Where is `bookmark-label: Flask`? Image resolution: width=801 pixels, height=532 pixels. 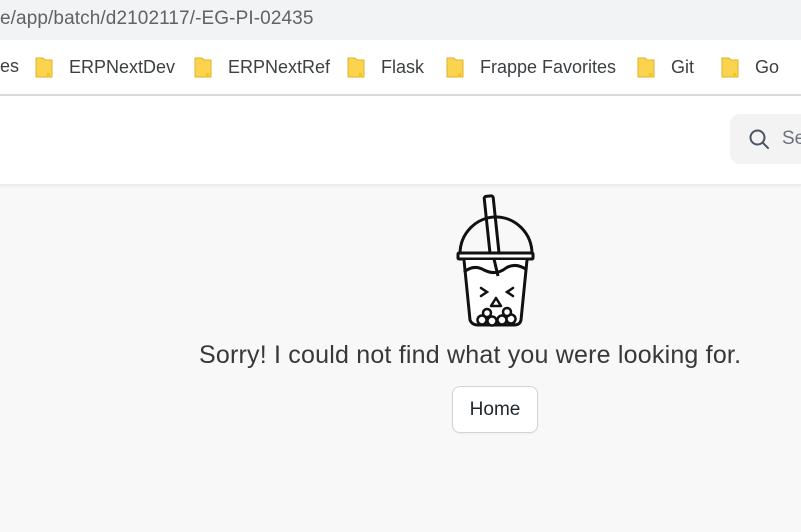 bookmark-label: Flask is located at coordinates (403, 66).